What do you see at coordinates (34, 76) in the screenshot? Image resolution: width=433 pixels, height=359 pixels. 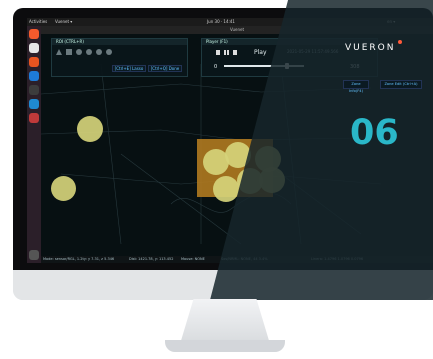 I see `help-icon` at bounding box center [34, 76].